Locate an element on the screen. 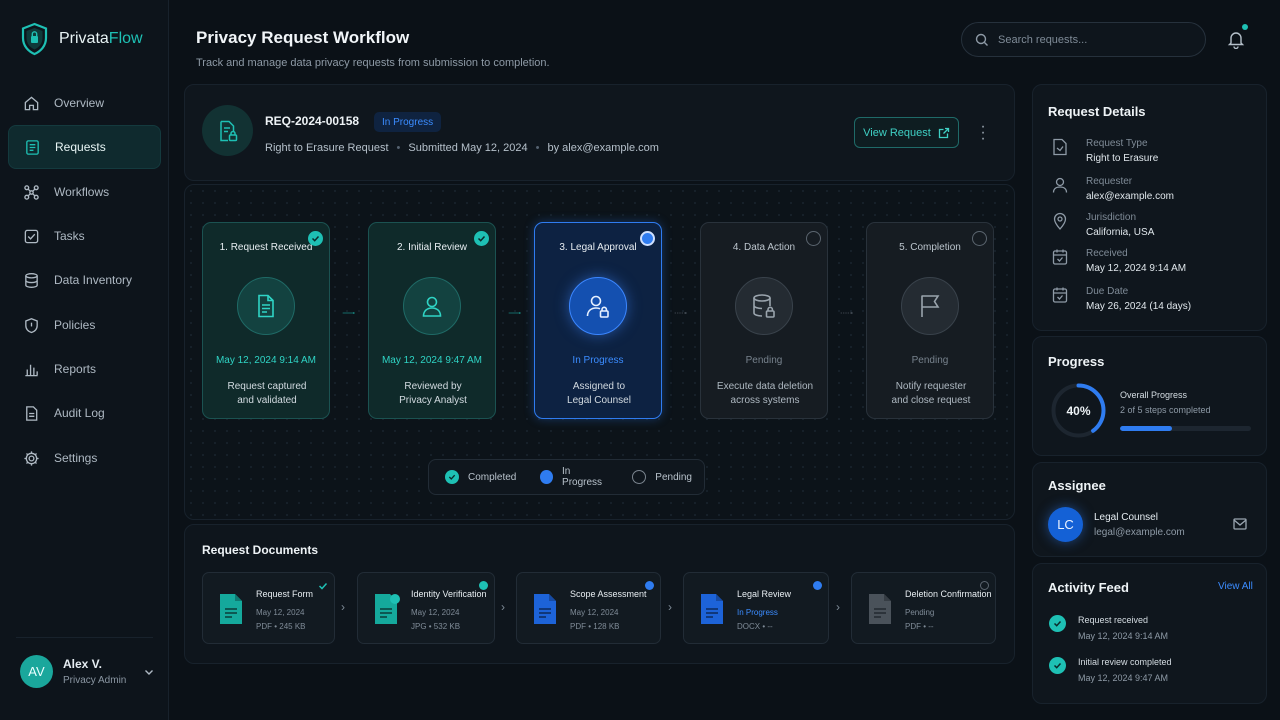 This screenshot has width=1280, height=720. document-name: Identity Verification is located at coordinates (449, 594).